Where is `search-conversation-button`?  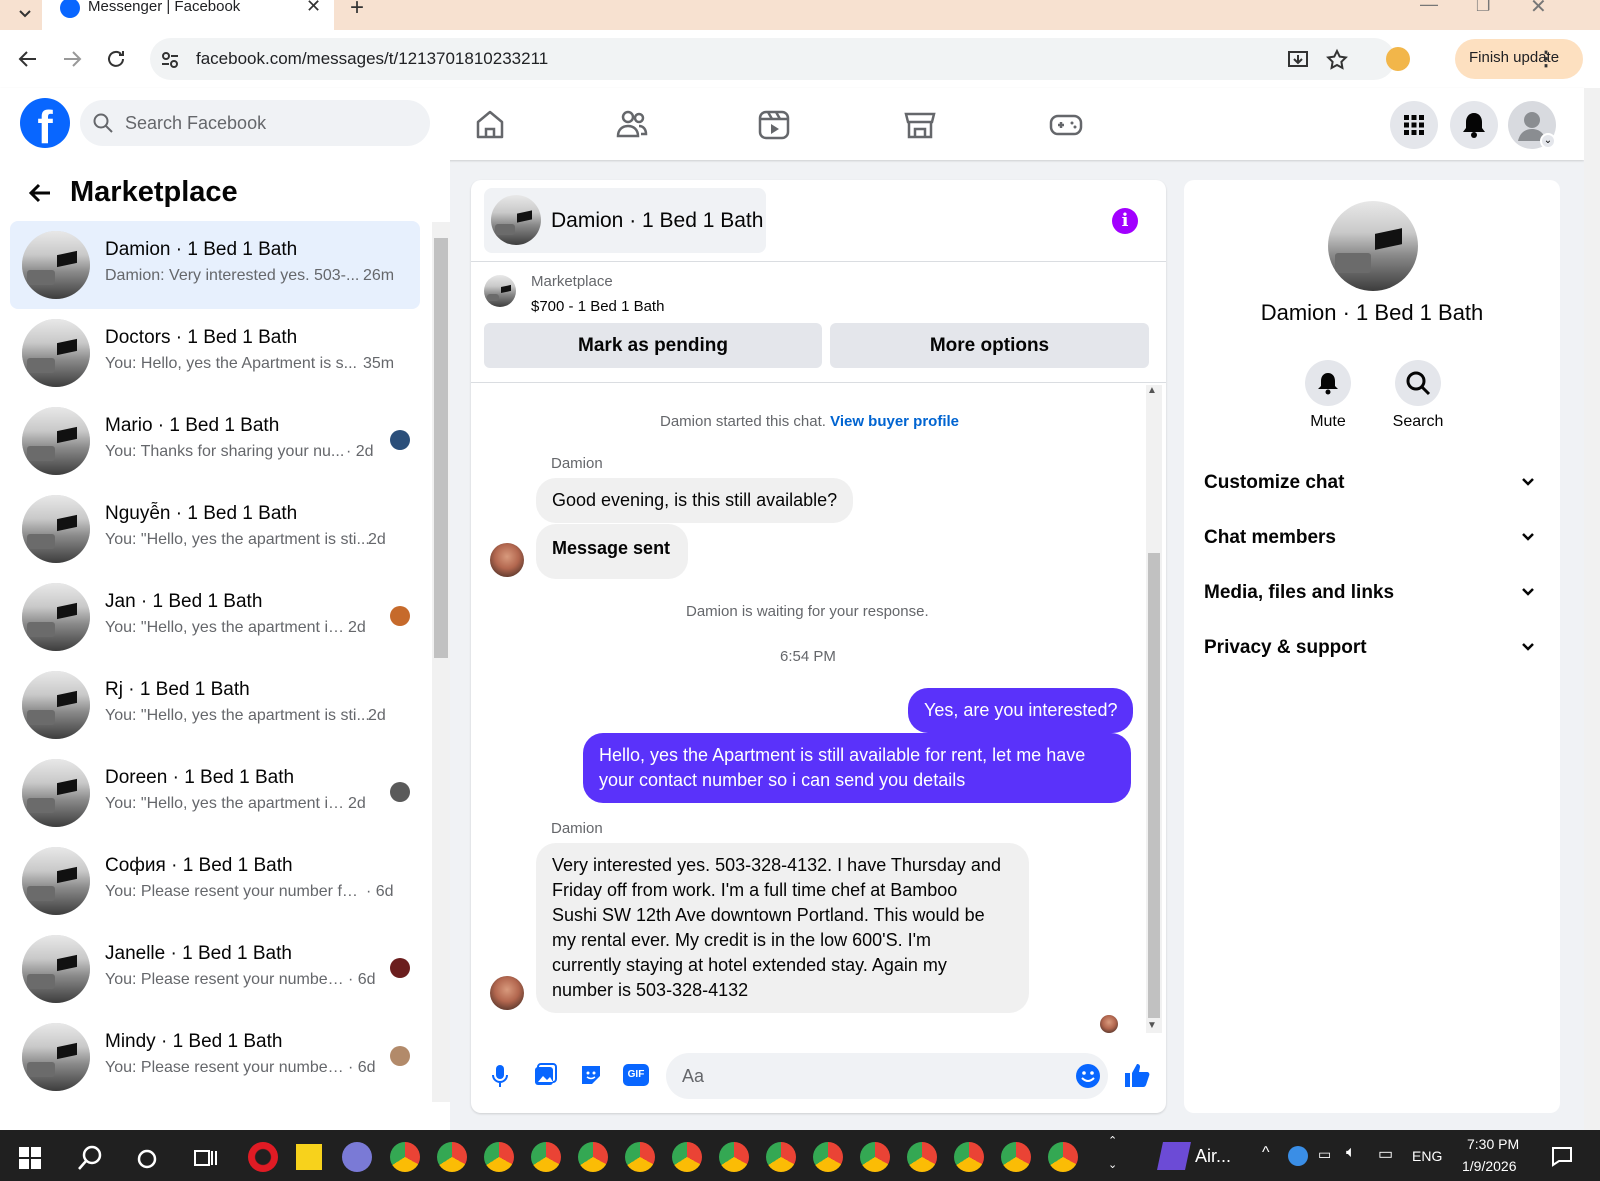 search-conversation-button is located at coordinates (1418, 383).